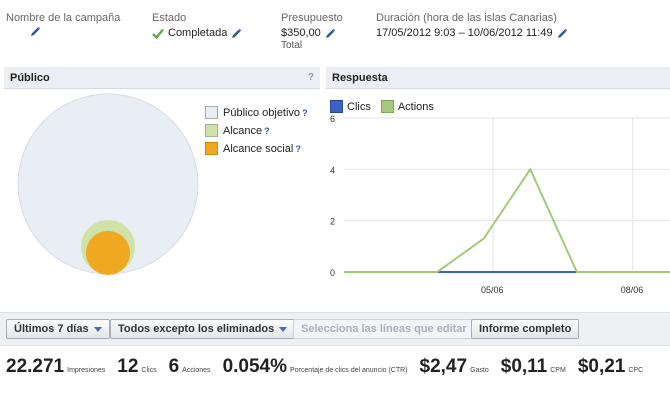 The image size is (670, 401). Describe the element at coordinates (158, 33) in the screenshot. I see `check-icon` at that location.